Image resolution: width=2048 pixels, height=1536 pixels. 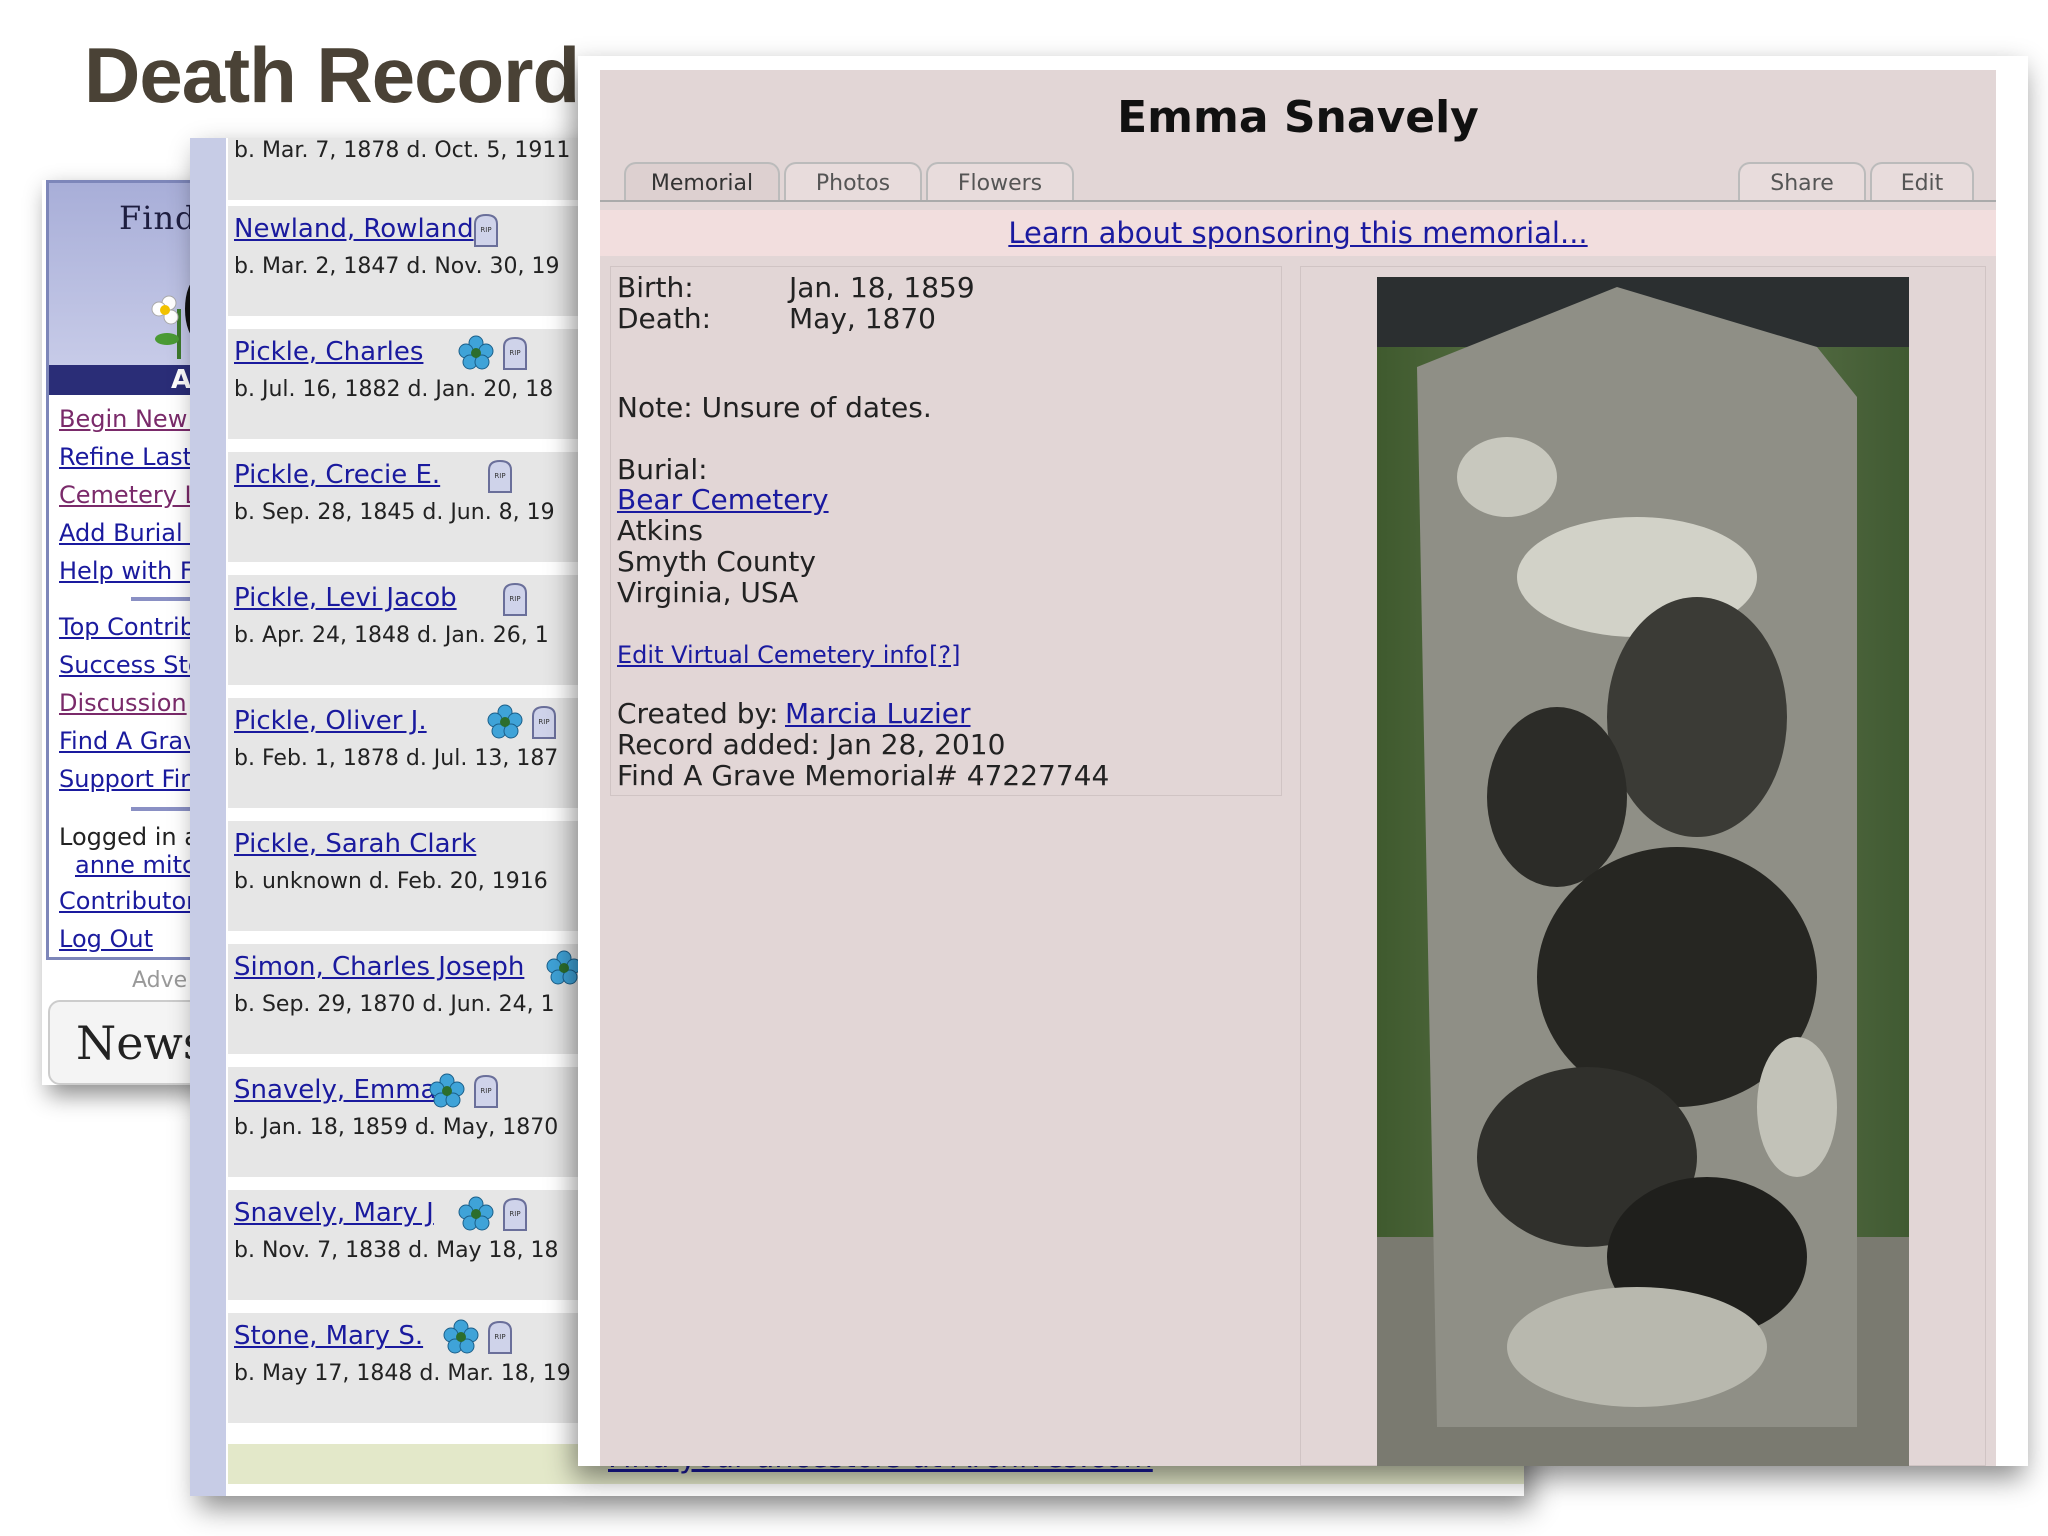 I want to click on discussion-link: Discussion, so click(x=123, y=703).